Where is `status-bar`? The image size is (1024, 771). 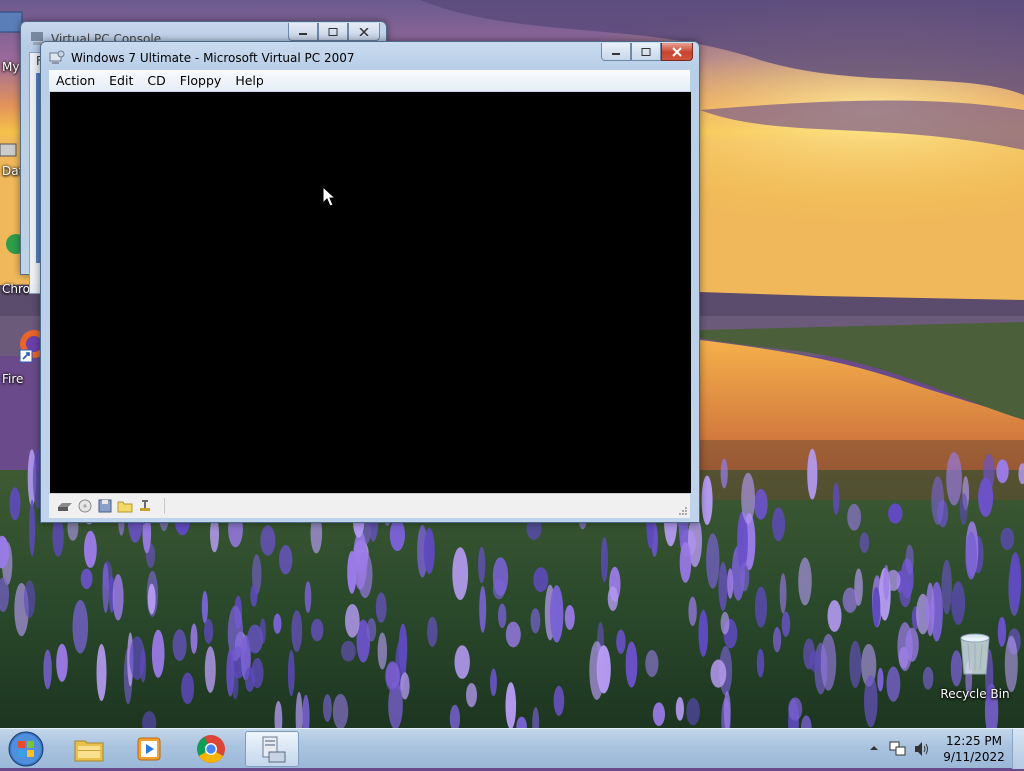 status-bar is located at coordinates (369, 505).